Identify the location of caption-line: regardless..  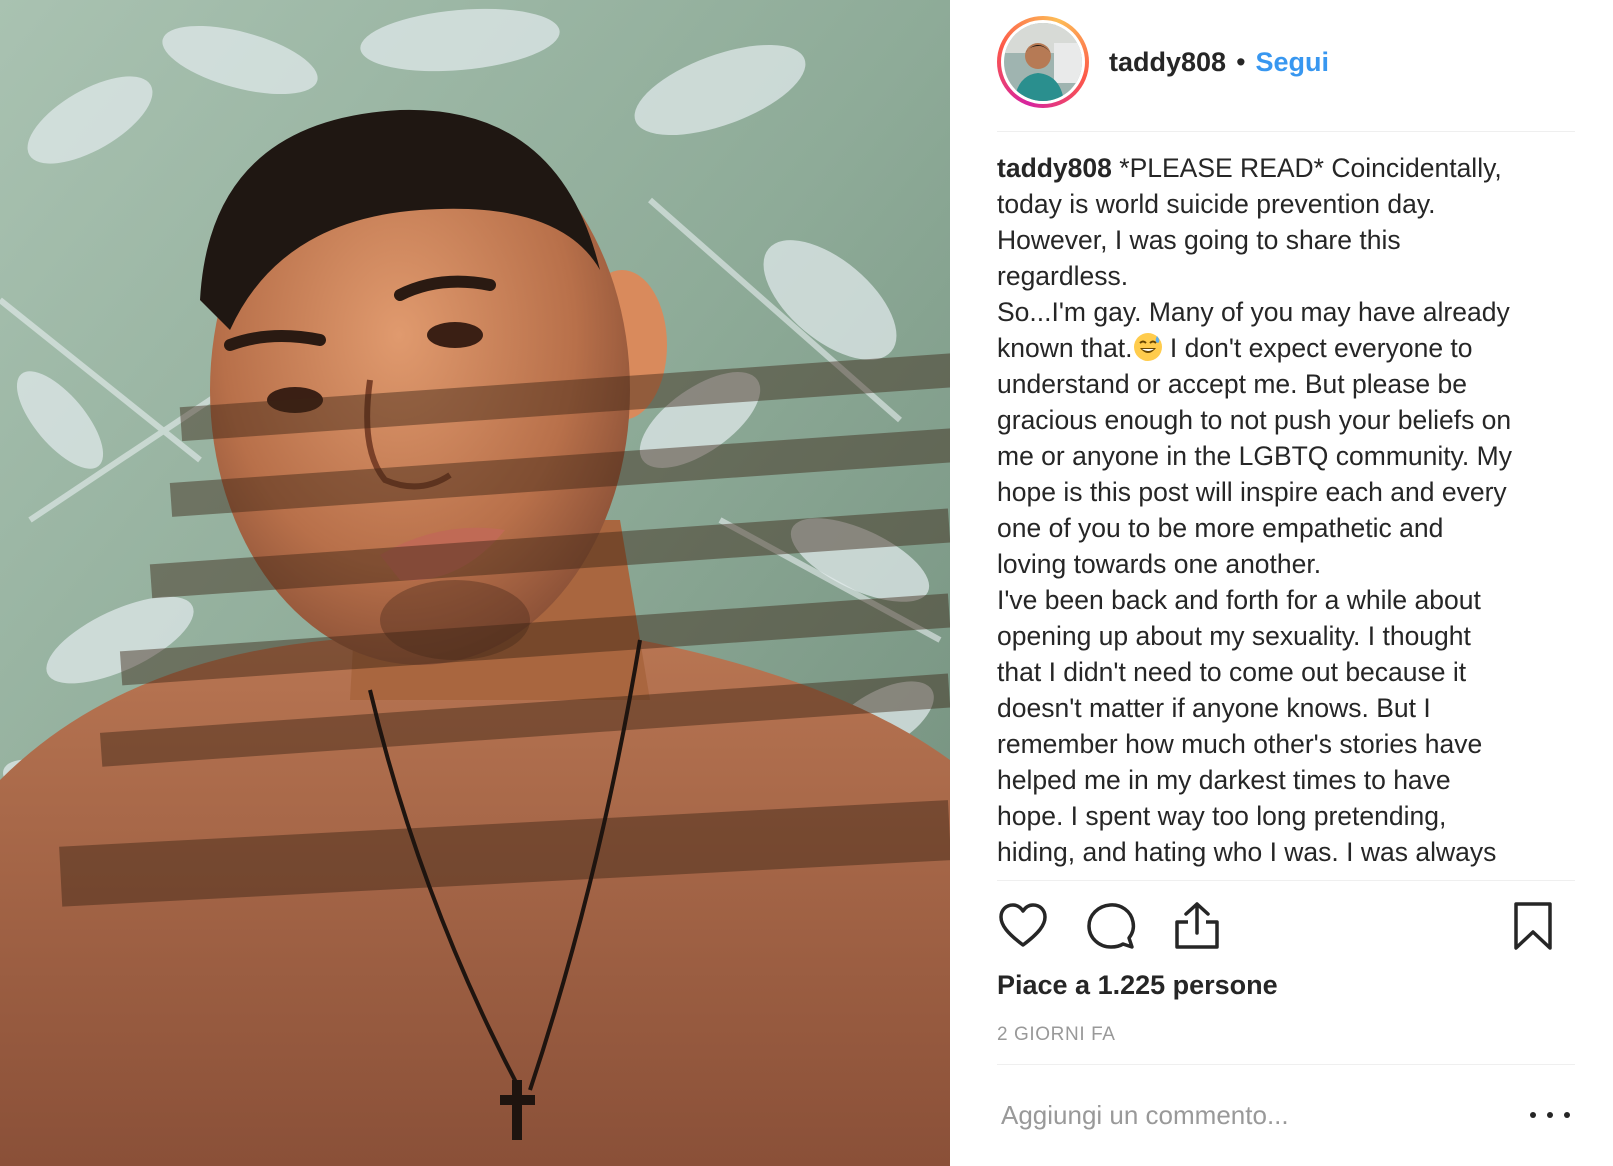
(1063, 276).